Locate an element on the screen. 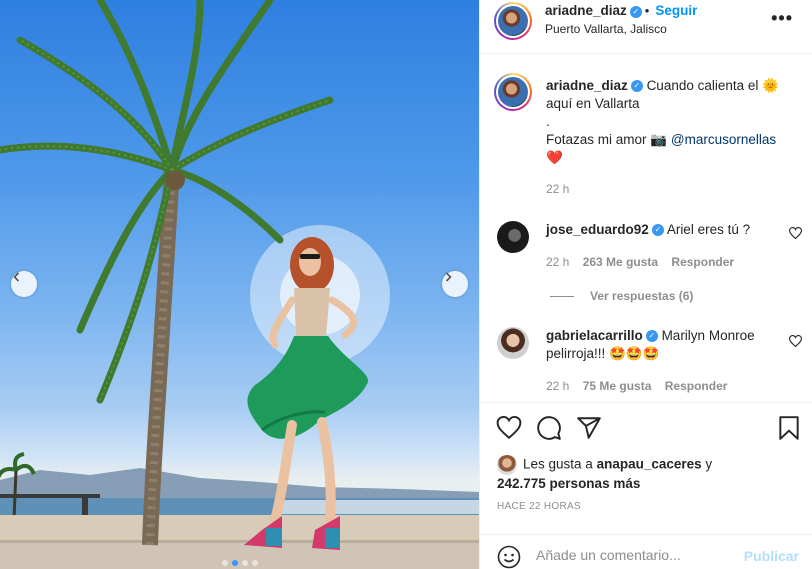 This screenshot has height=569, width=812. sun-emoji-icon: 🌞 is located at coordinates (770, 85).